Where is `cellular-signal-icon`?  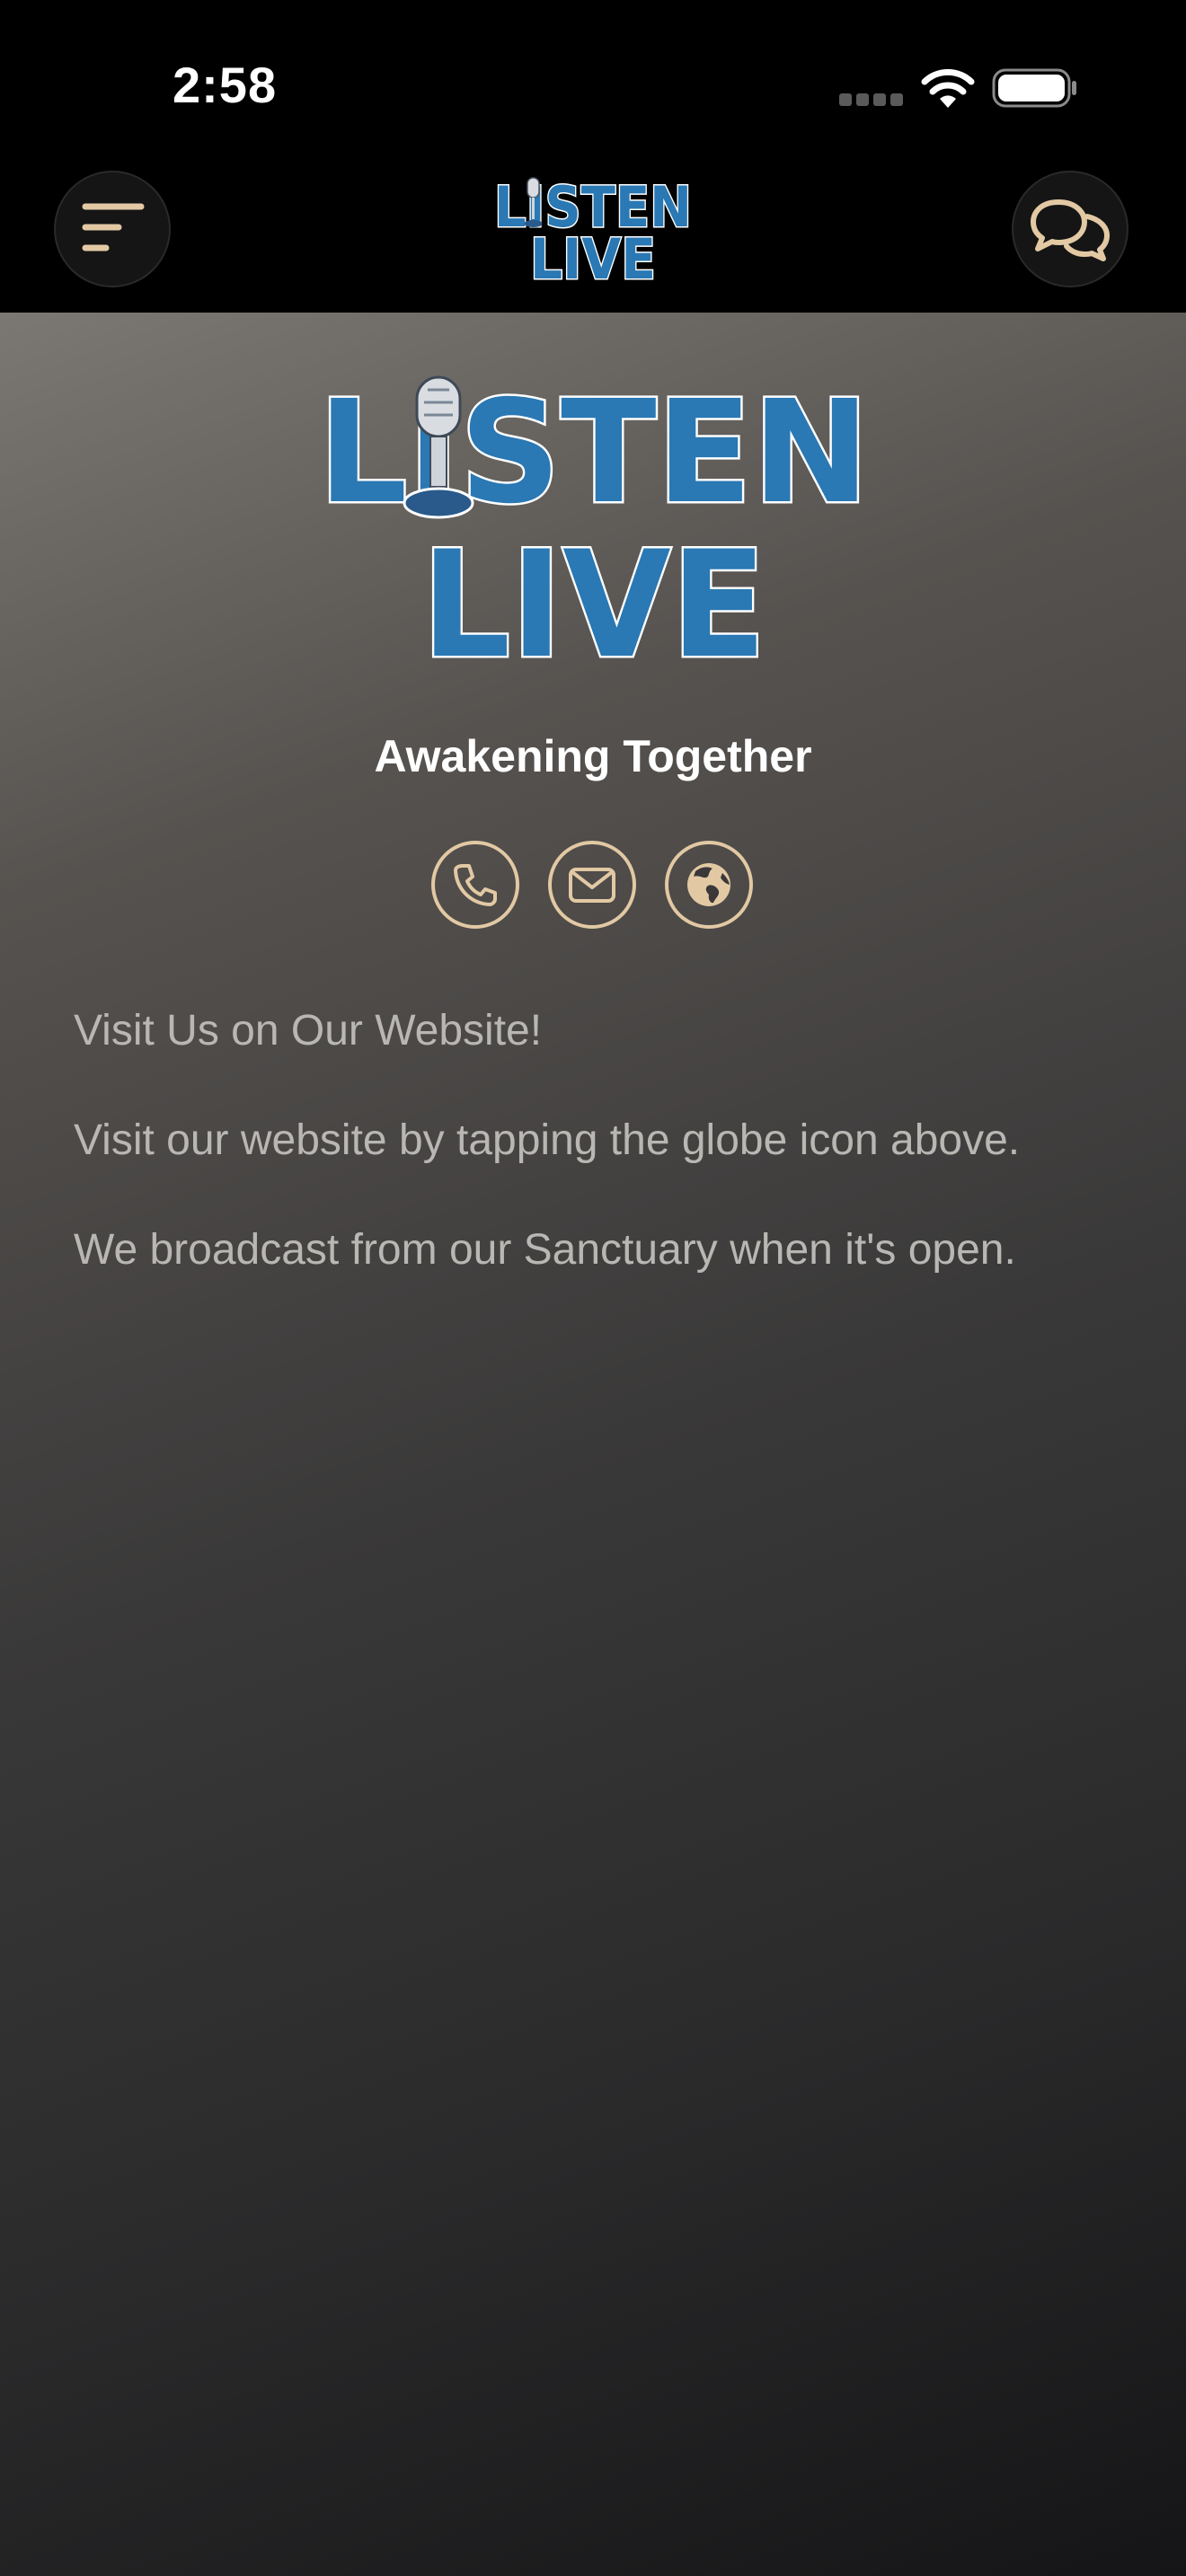
cellular-signal-icon is located at coordinates (871, 99).